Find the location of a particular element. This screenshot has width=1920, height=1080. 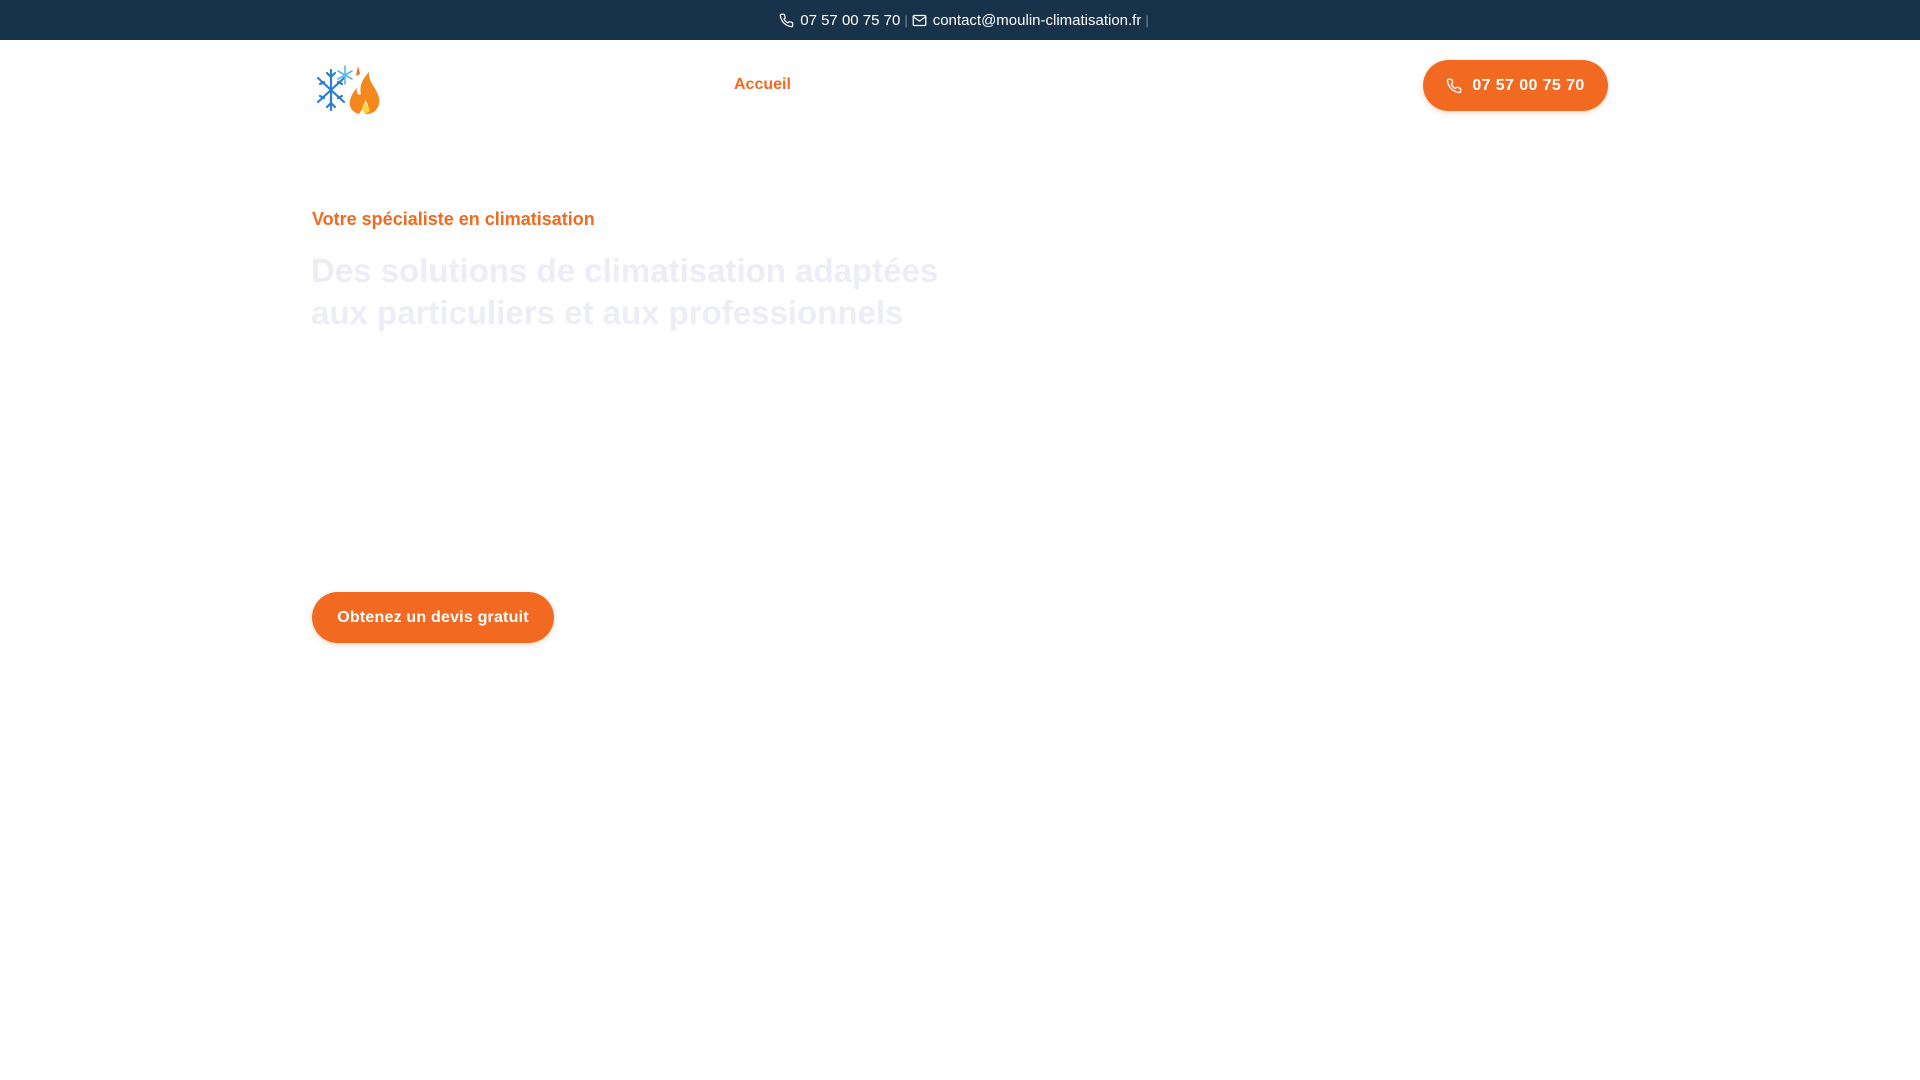

nav-item-accueil: Accueil is located at coordinates (762, 84).